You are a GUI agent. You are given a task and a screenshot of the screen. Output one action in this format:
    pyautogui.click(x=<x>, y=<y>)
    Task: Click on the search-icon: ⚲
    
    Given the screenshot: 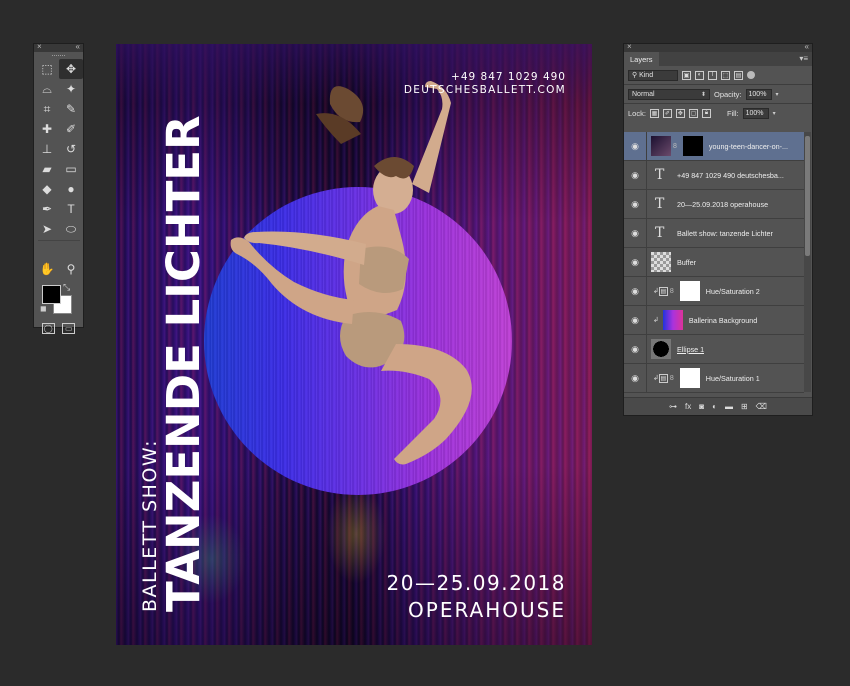 What is the action you would take?
    pyautogui.click(x=636, y=75)
    